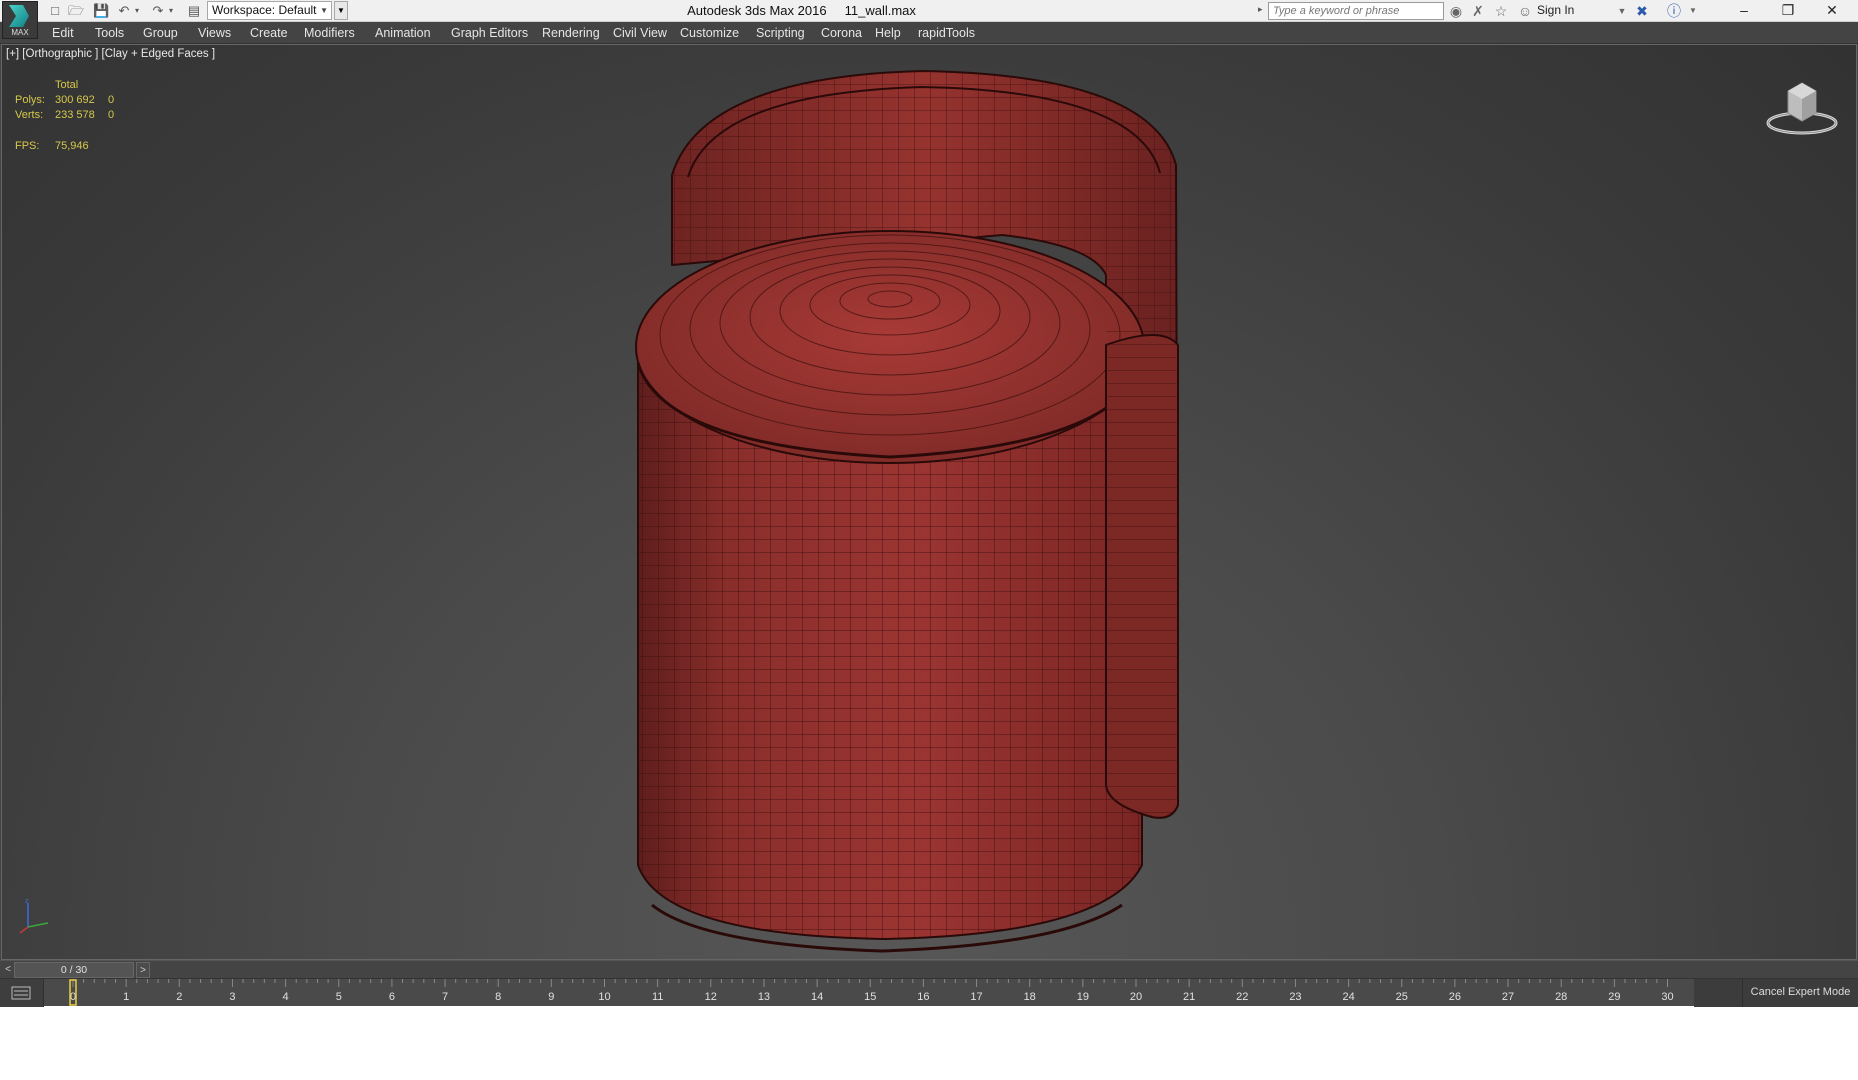  What do you see at coordinates (764, 997) in the screenshot?
I see `timeline-frame-label: 13` at bounding box center [764, 997].